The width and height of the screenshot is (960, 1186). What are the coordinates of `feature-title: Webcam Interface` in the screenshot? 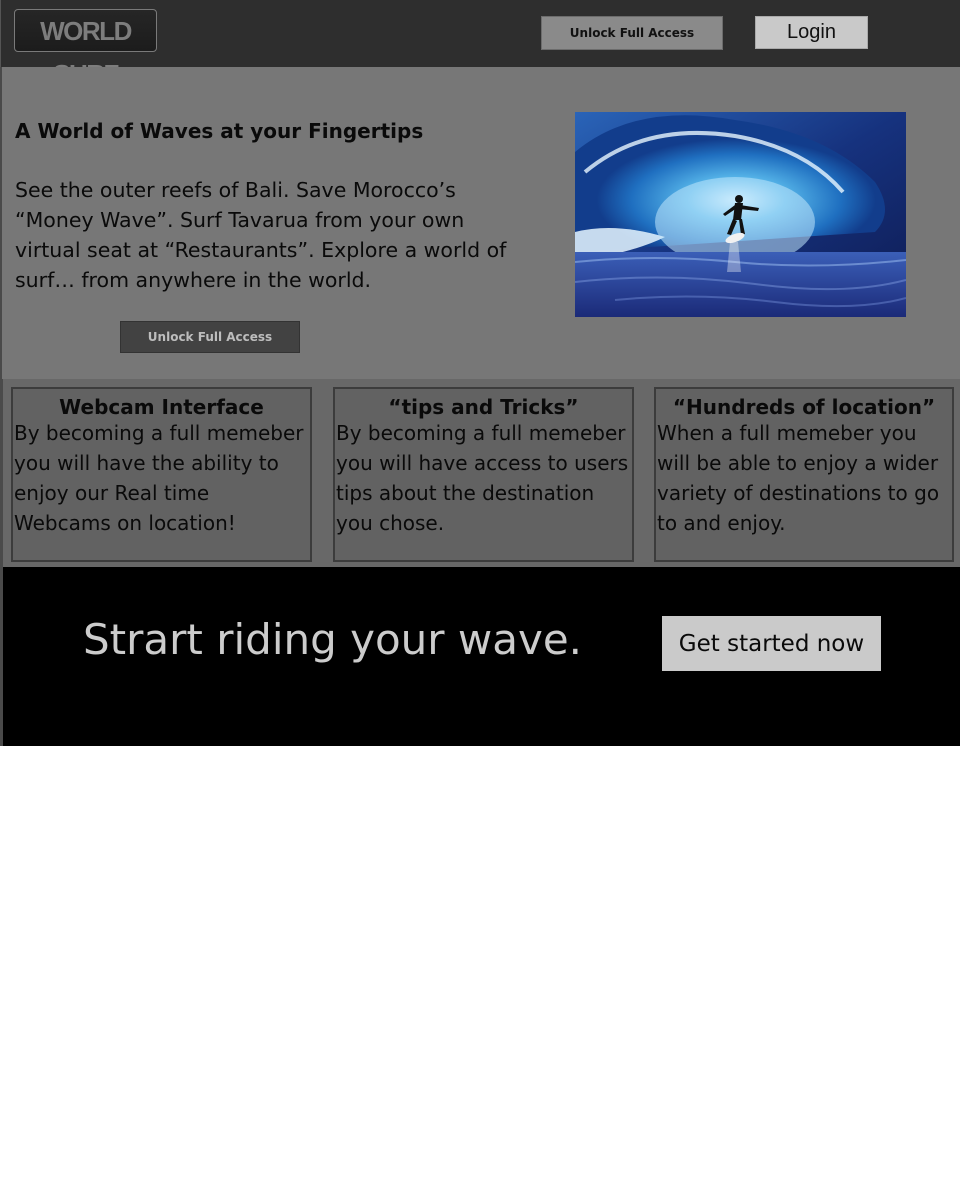 It's located at (161, 407).